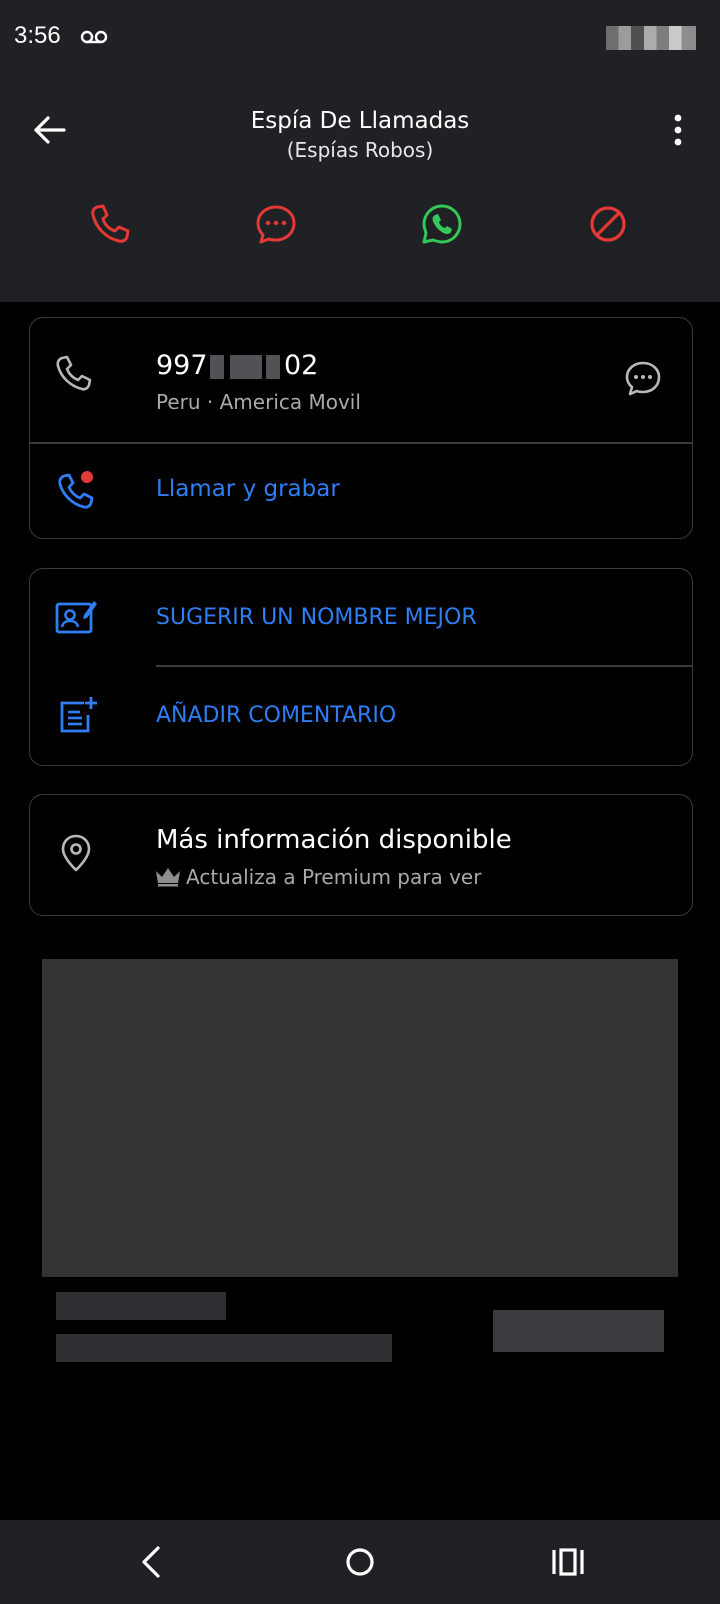 The width and height of the screenshot is (720, 1604). I want to click on phone-number-suffix: 02, so click(301, 365).